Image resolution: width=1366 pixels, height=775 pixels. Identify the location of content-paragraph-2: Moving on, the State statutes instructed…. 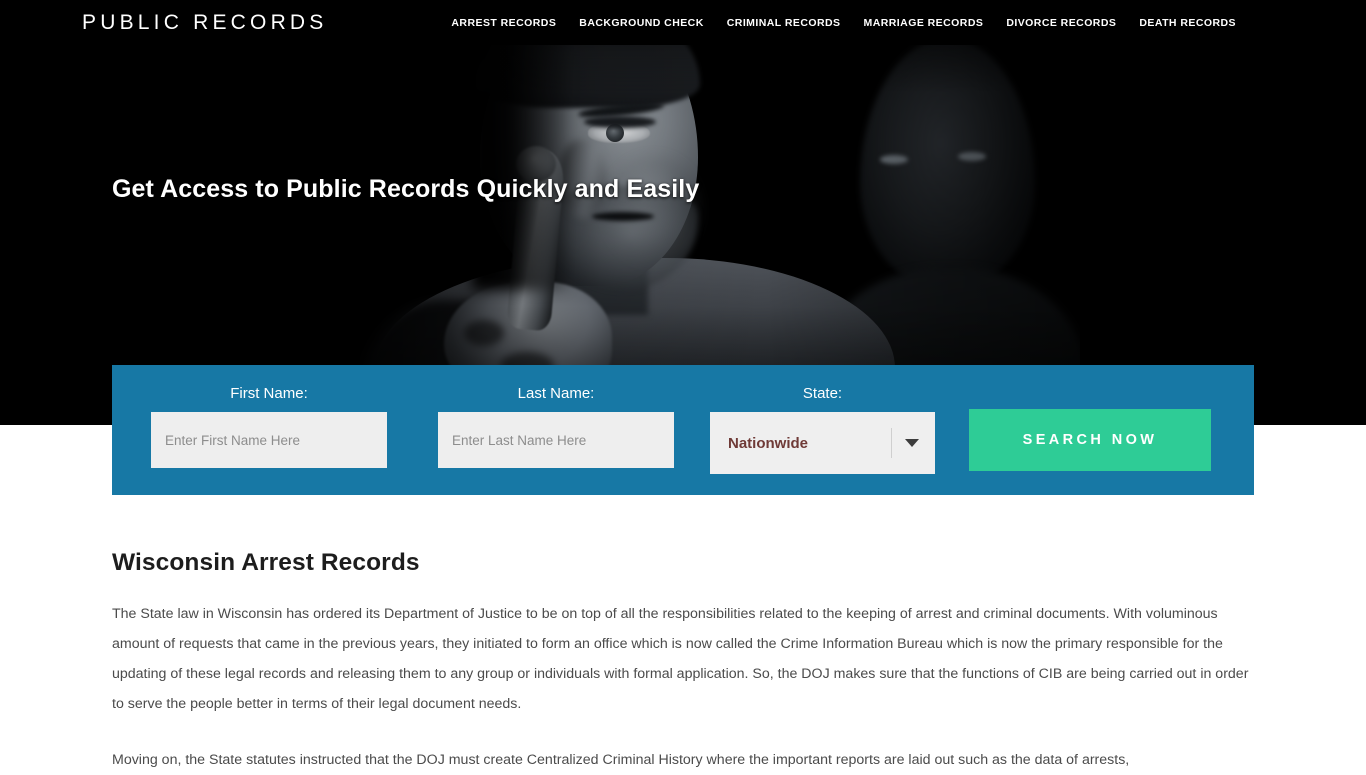
(621, 760).